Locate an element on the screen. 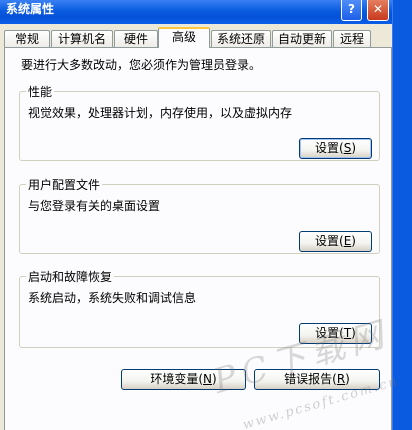  tab-strip: 常规 计算机名 硬件 高级 系统还原 自动更新 远程 is located at coordinates (198, 37).